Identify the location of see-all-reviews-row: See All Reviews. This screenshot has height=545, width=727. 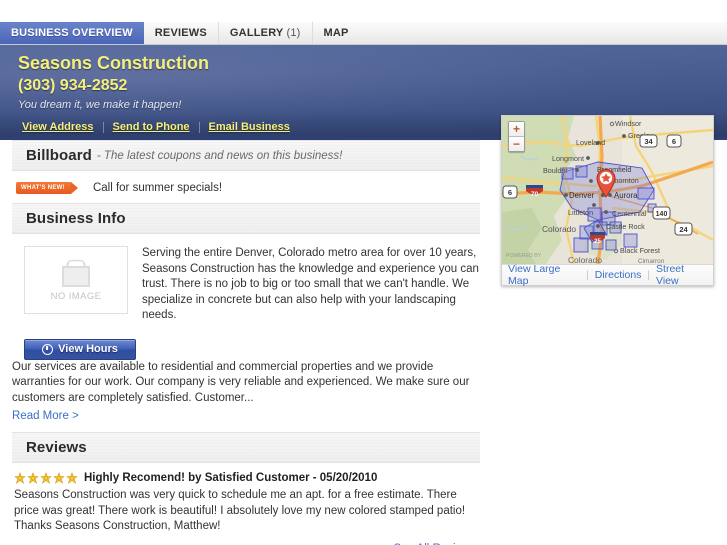
(246, 543).